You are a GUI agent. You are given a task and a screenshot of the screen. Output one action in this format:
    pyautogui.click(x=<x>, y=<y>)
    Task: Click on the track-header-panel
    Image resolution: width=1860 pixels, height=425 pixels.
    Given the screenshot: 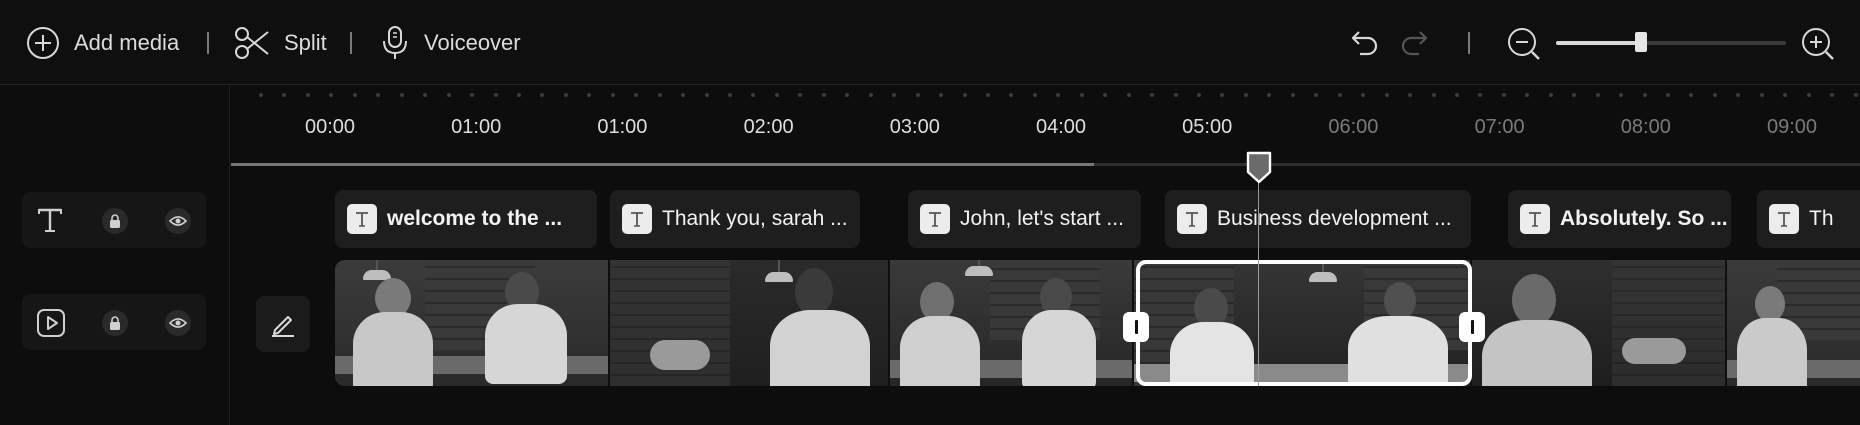 What is the action you would take?
    pyautogui.click(x=115, y=255)
    